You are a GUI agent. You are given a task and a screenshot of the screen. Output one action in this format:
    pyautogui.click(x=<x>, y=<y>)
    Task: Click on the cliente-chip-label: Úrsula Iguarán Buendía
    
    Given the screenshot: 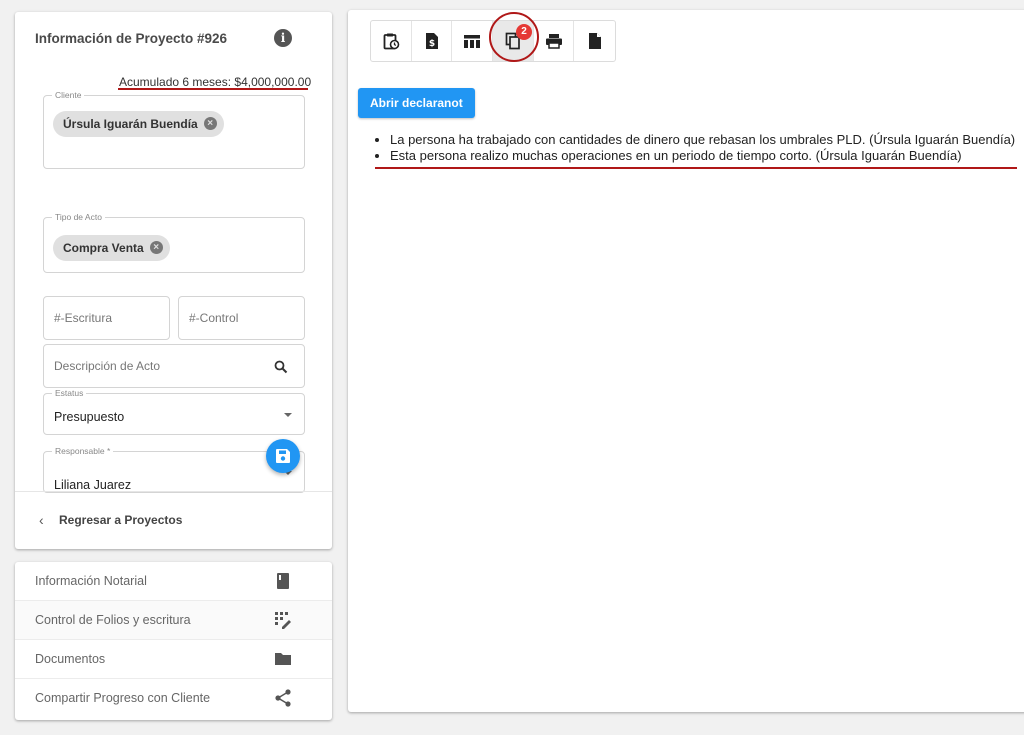 What is the action you would take?
    pyautogui.click(x=130, y=124)
    